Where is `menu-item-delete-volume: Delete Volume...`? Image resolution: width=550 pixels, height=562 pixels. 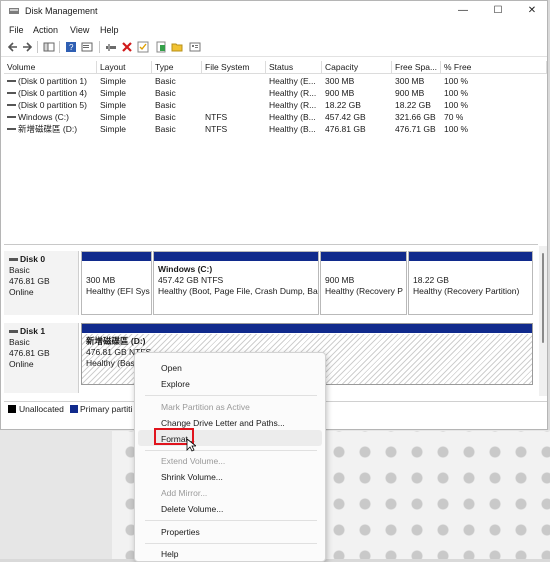 menu-item-delete-volume: Delete Volume... is located at coordinates (192, 509).